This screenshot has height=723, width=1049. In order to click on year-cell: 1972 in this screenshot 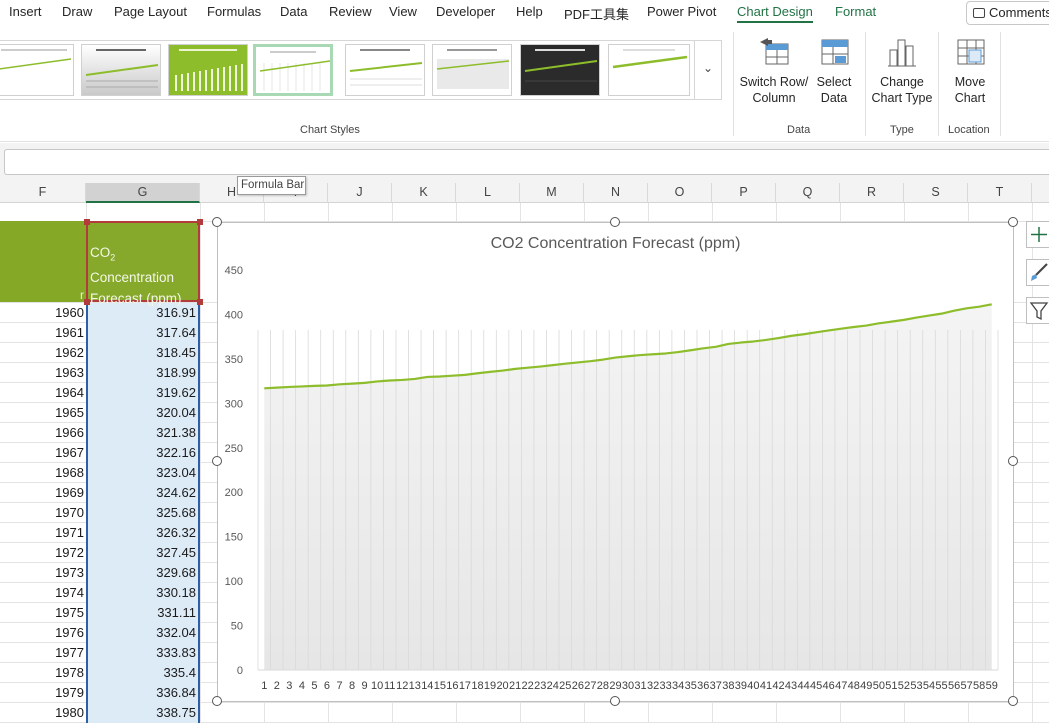, I will do `click(69, 552)`.